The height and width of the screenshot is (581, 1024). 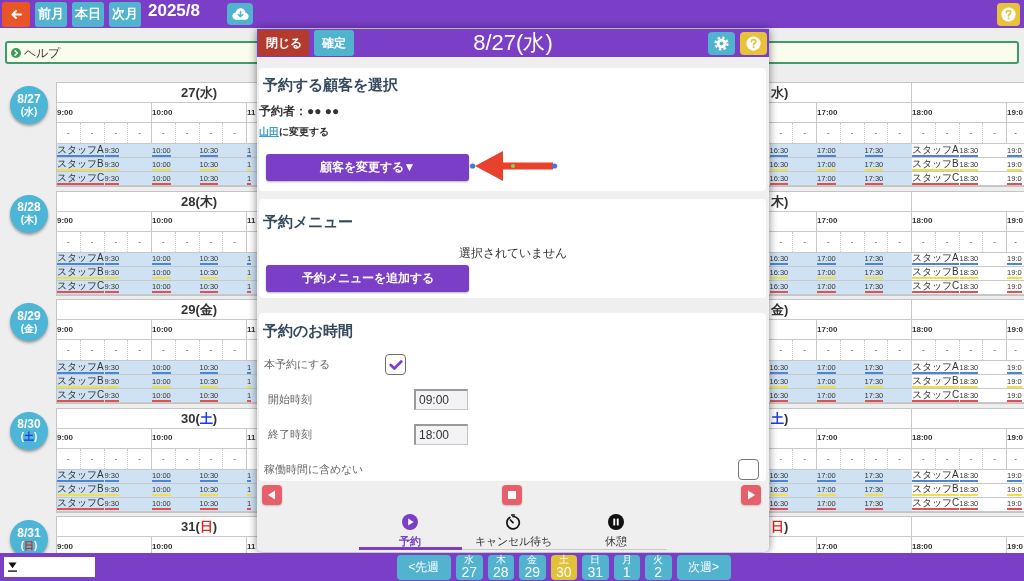 I want to click on section-title: 予約する顧客を選択, so click(x=330, y=85).